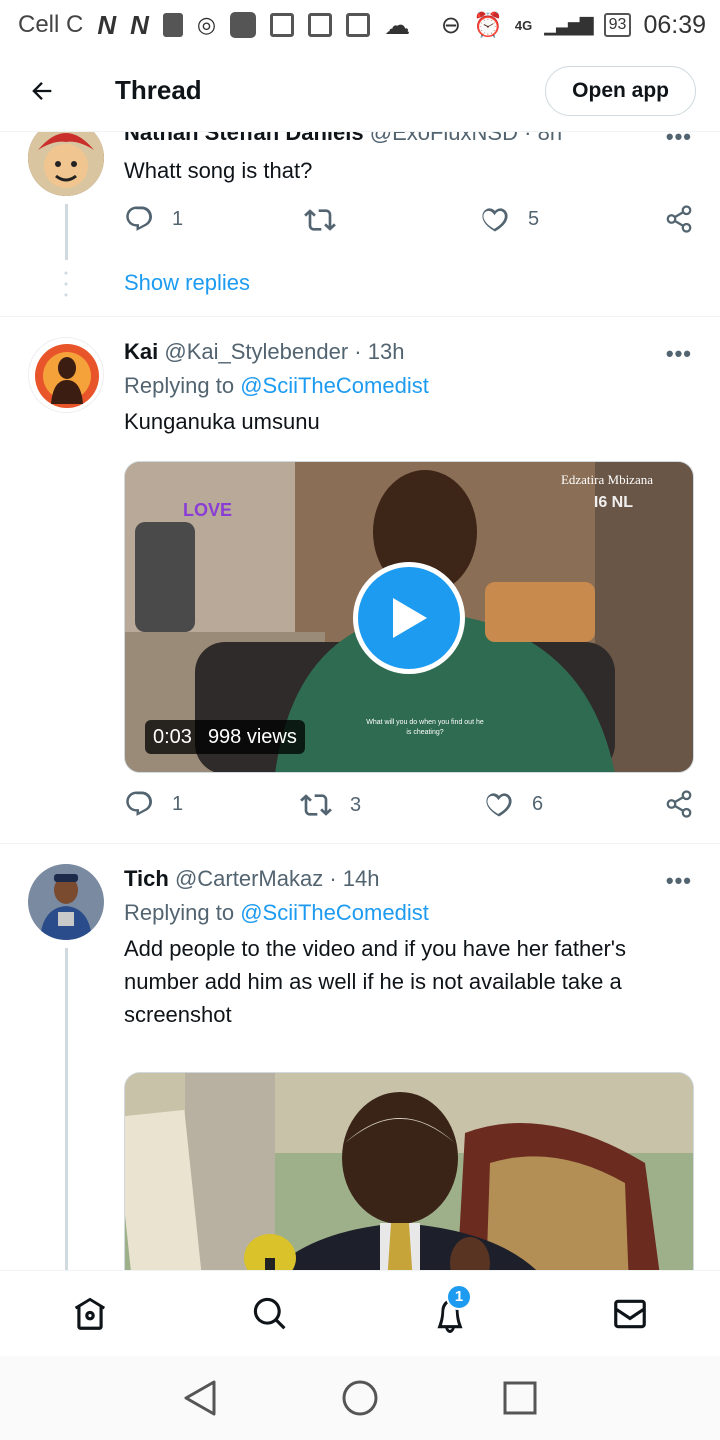 The width and height of the screenshot is (720, 1440). What do you see at coordinates (206, 24) in the screenshot?
I see `radar-icon: ◎` at bounding box center [206, 24].